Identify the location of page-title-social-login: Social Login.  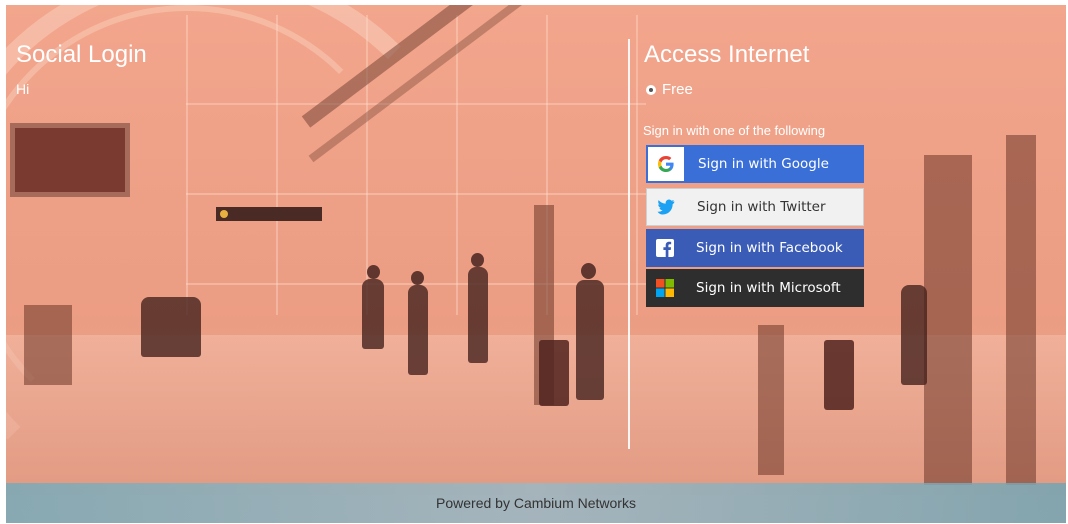
(81, 54).